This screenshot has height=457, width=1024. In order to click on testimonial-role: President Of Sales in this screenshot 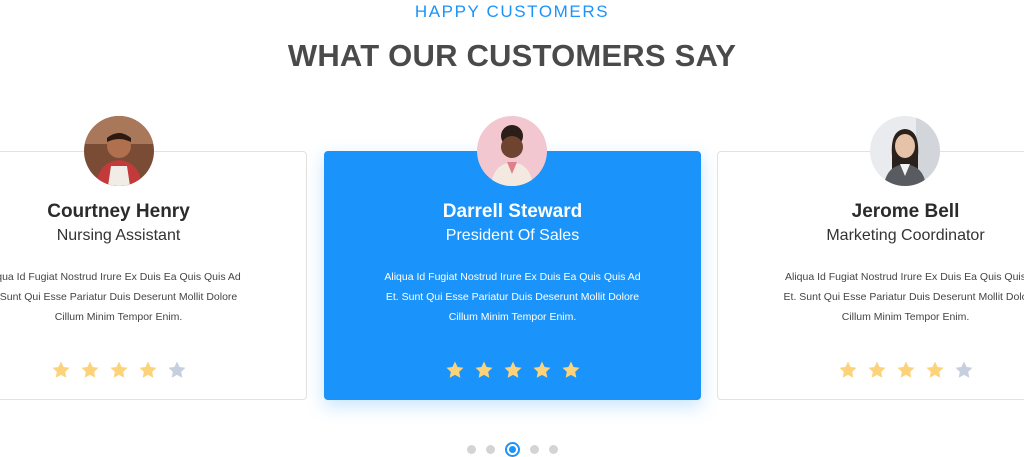, I will do `click(512, 235)`.